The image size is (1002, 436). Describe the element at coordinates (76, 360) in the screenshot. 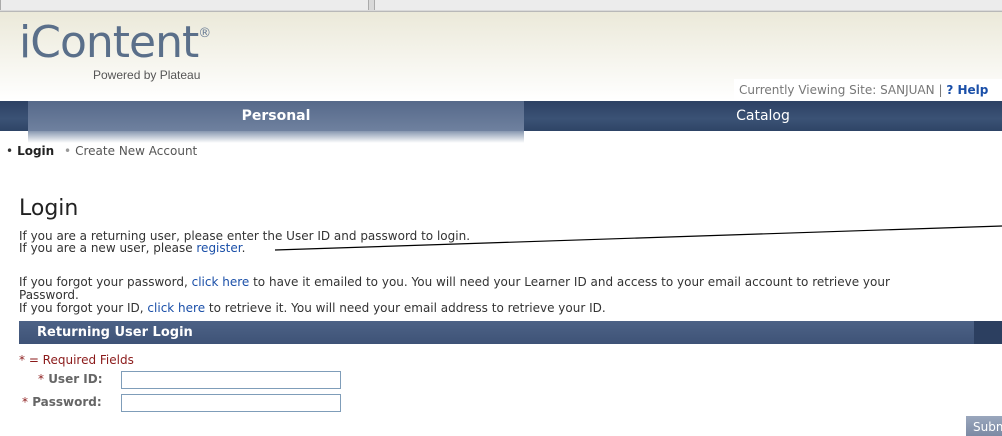

I see `required-fields-note: * = Required Fields` at that location.